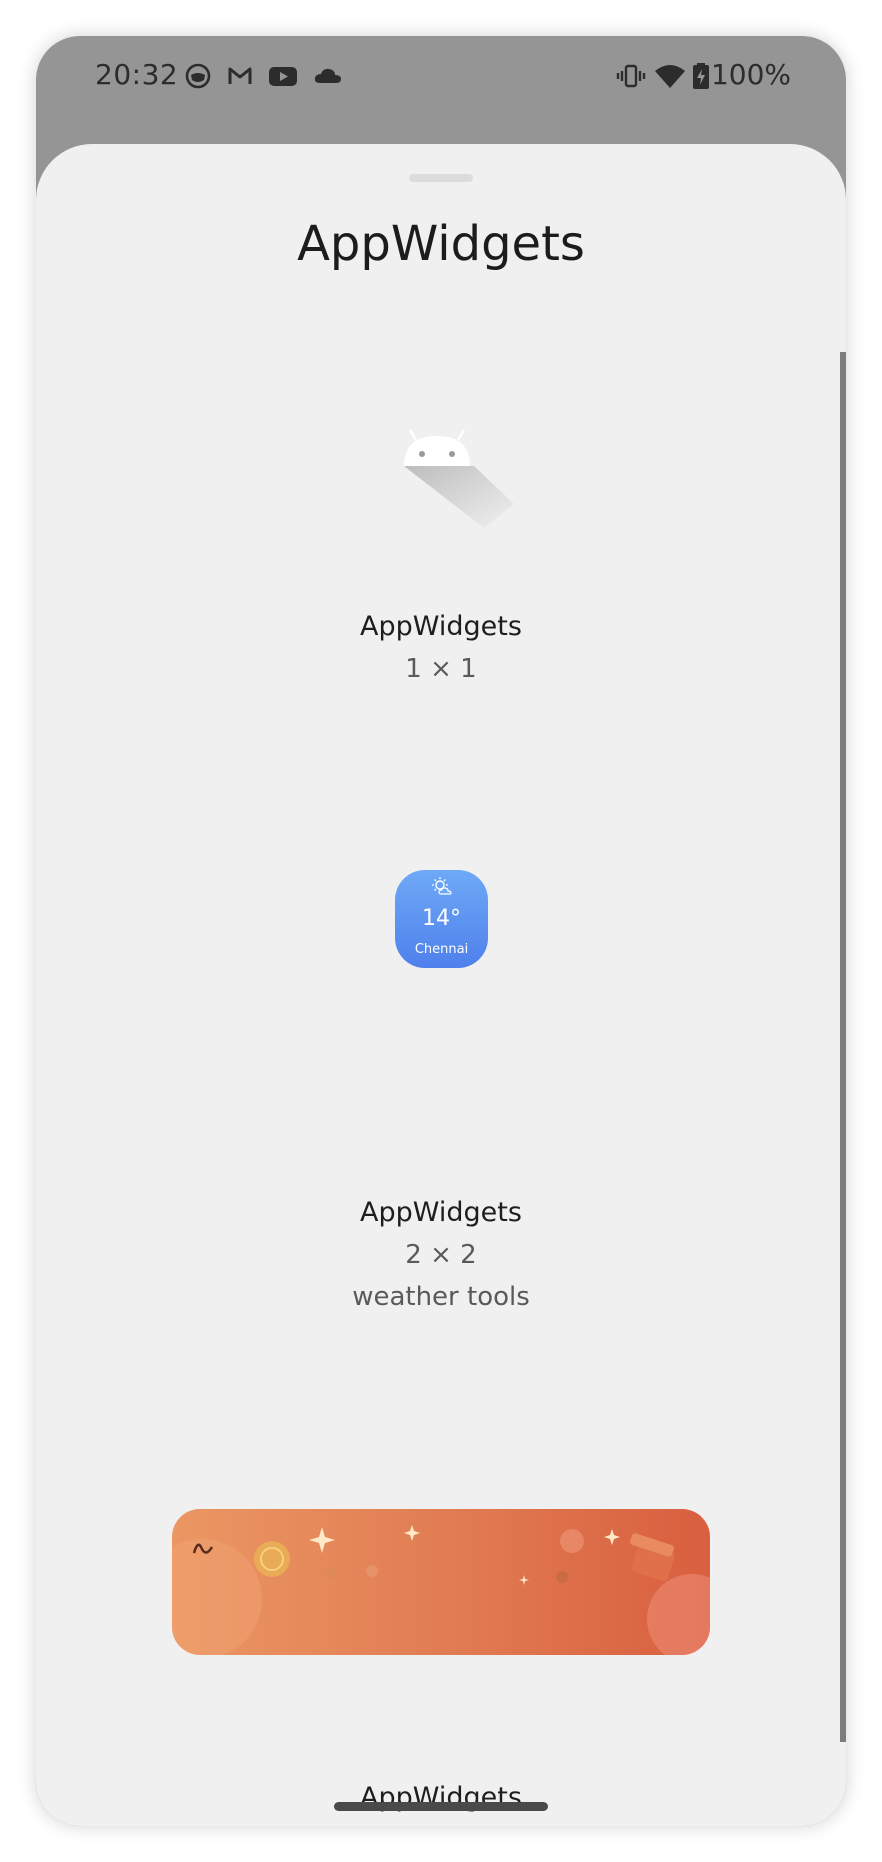 The image size is (882, 1862). Describe the element at coordinates (441, 178) in the screenshot. I see `drag-handle` at that location.